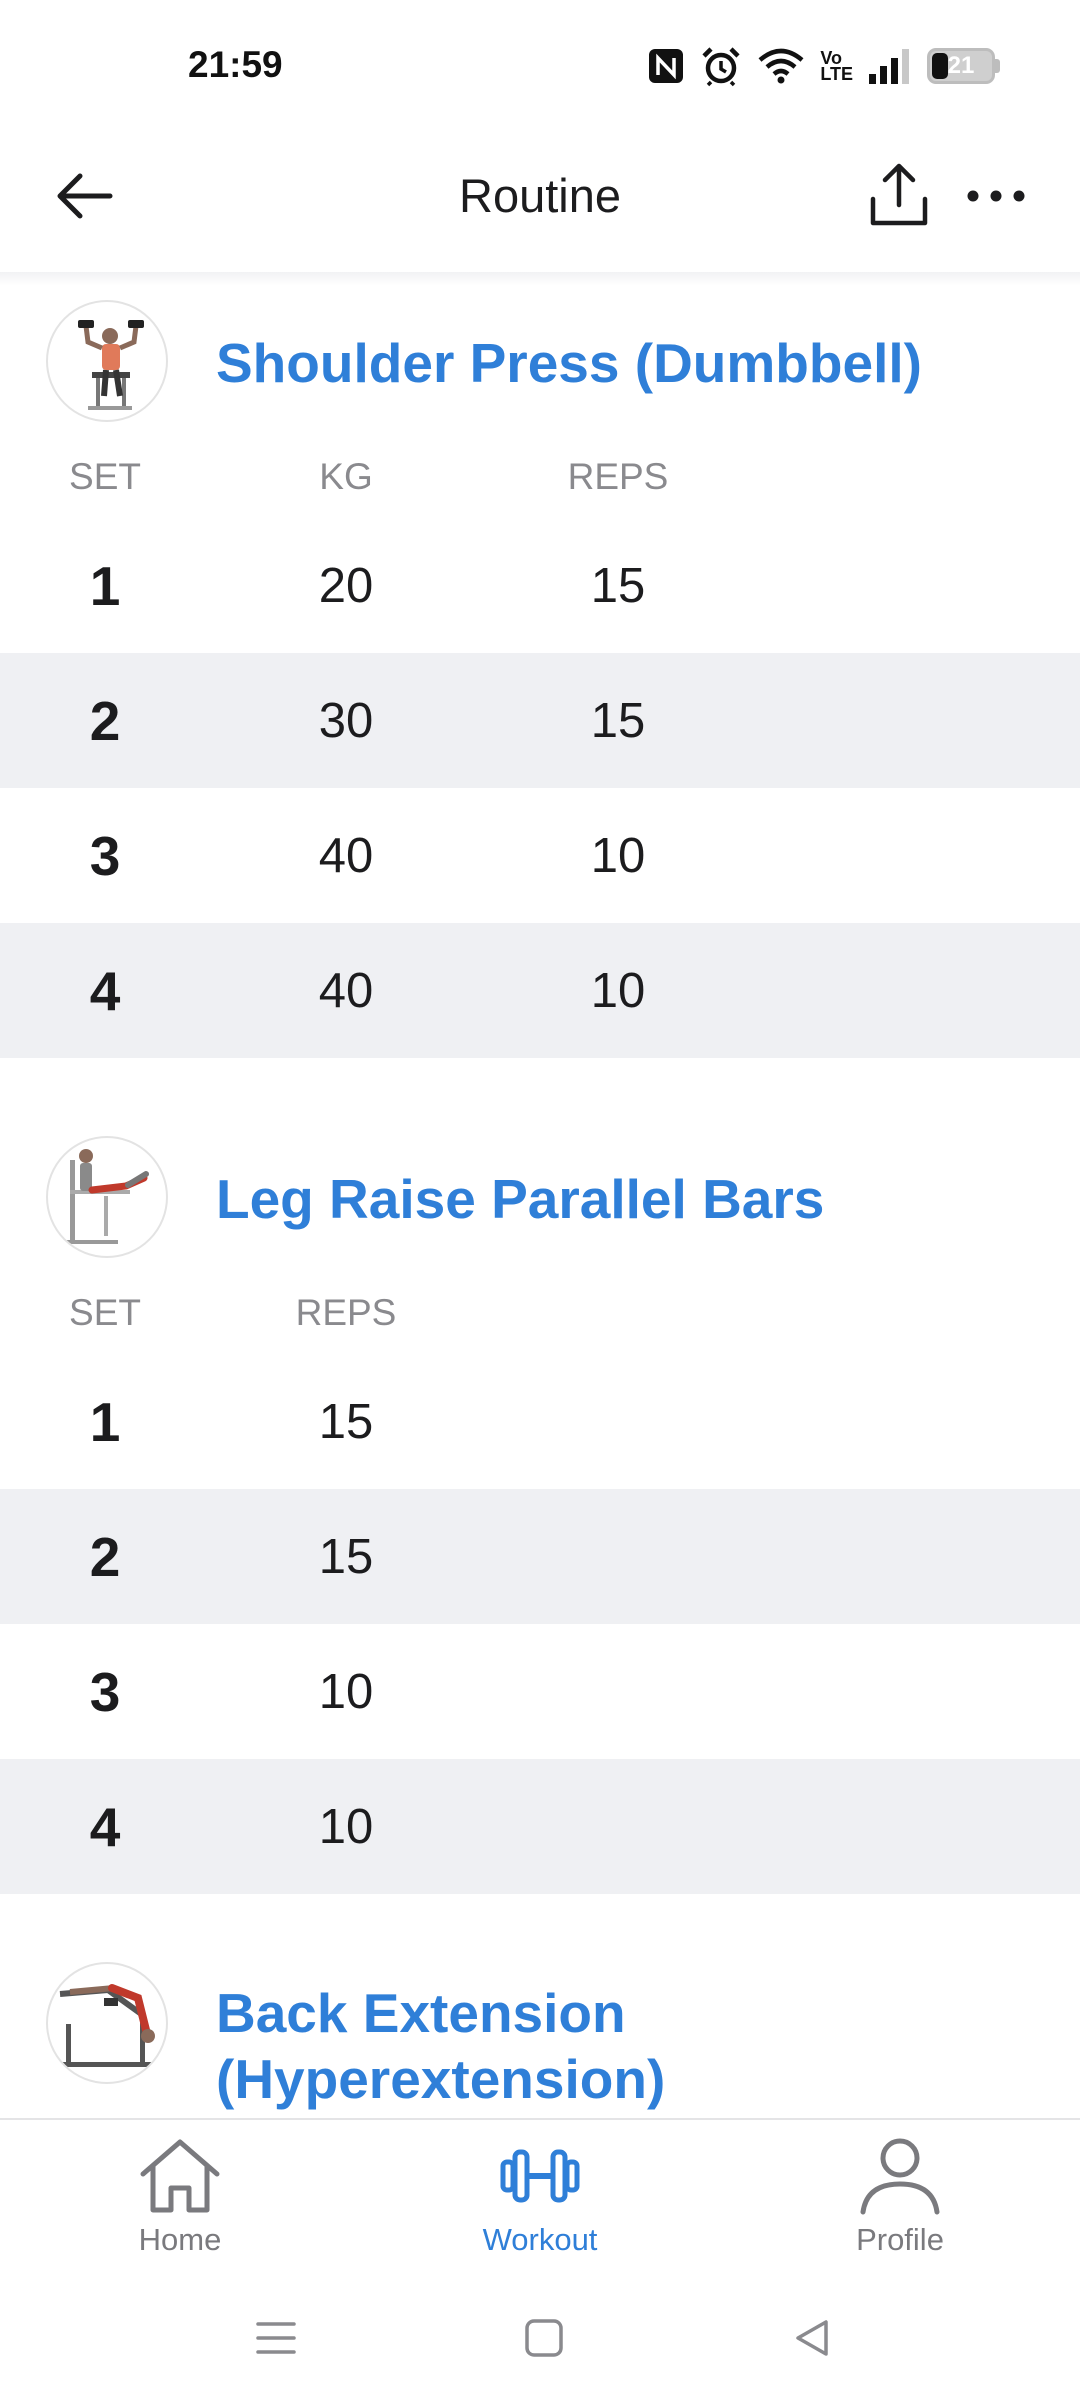 The width and height of the screenshot is (1080, 2400). I want to click on set-row: 3 40 10, so click(540, 855).